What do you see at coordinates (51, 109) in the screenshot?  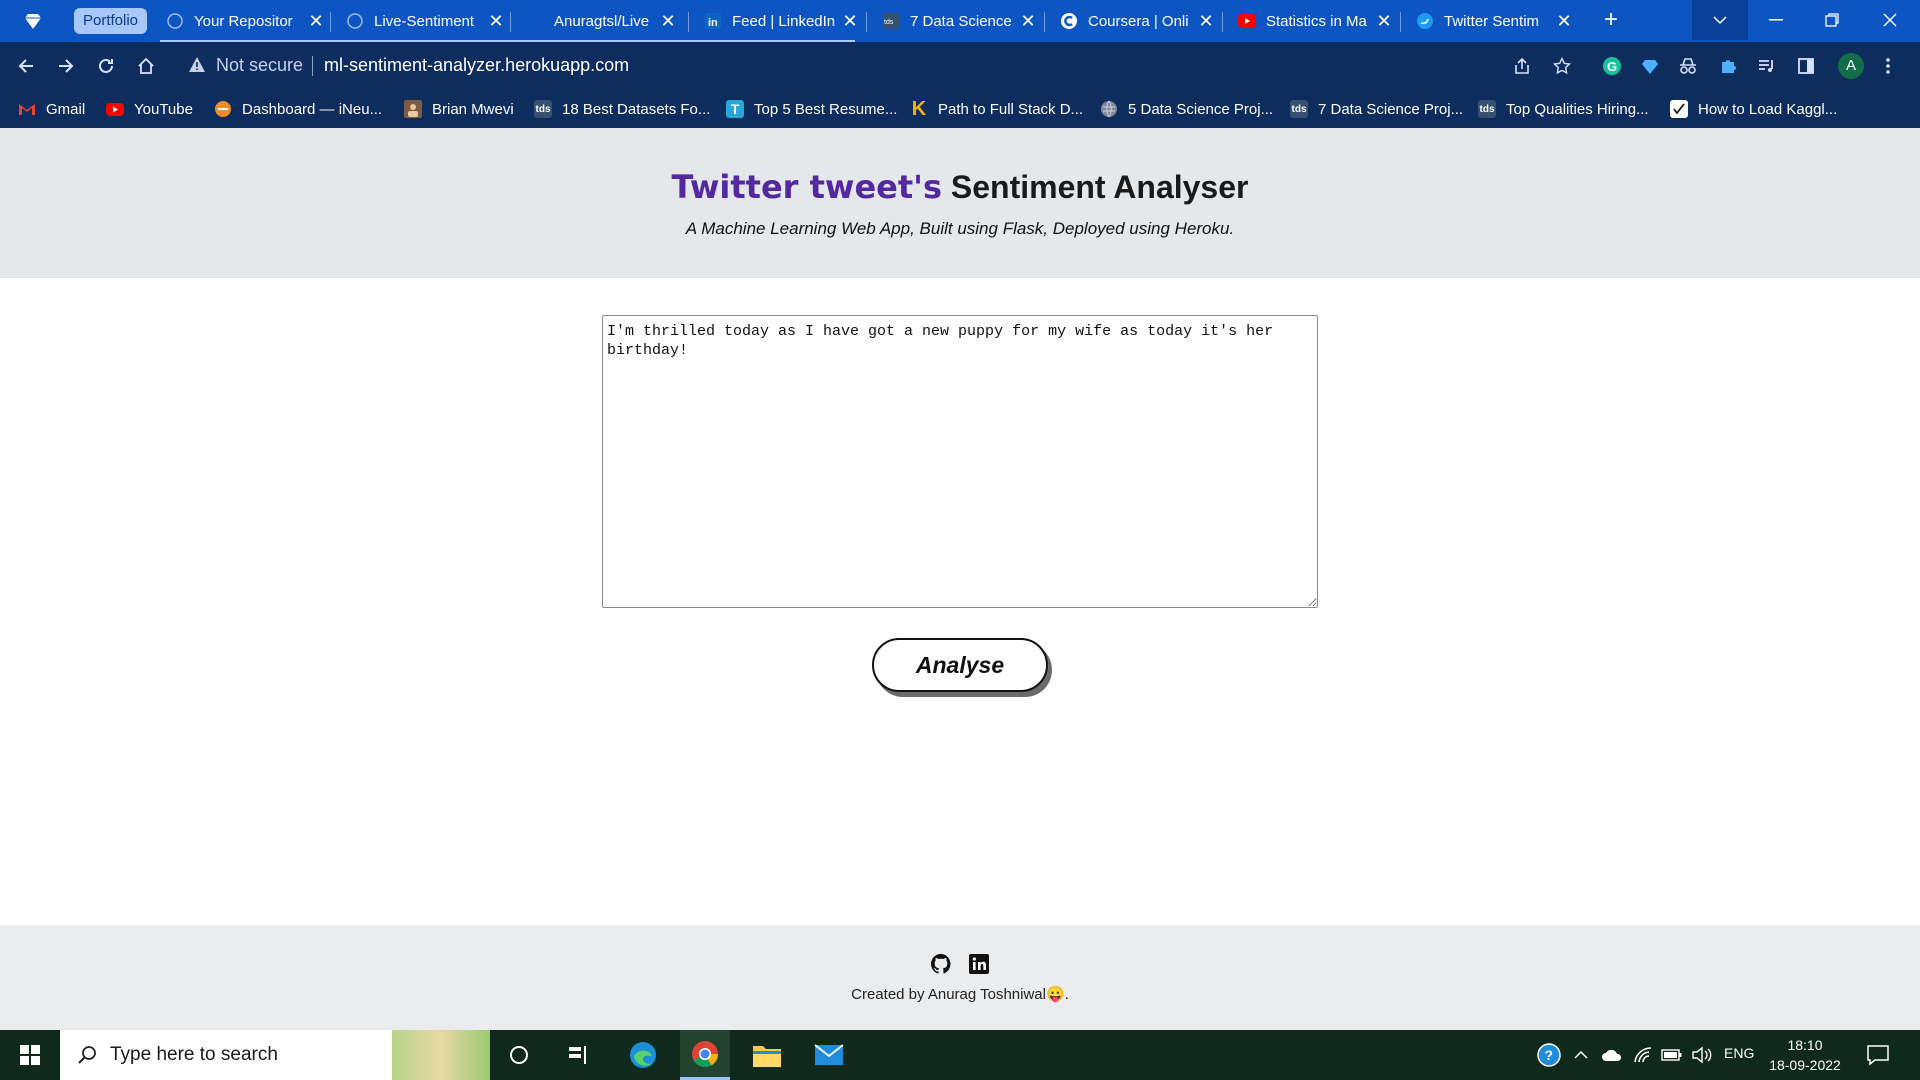 I see `bookmark-gmail: Gmail` at bounding box center [51, 109].